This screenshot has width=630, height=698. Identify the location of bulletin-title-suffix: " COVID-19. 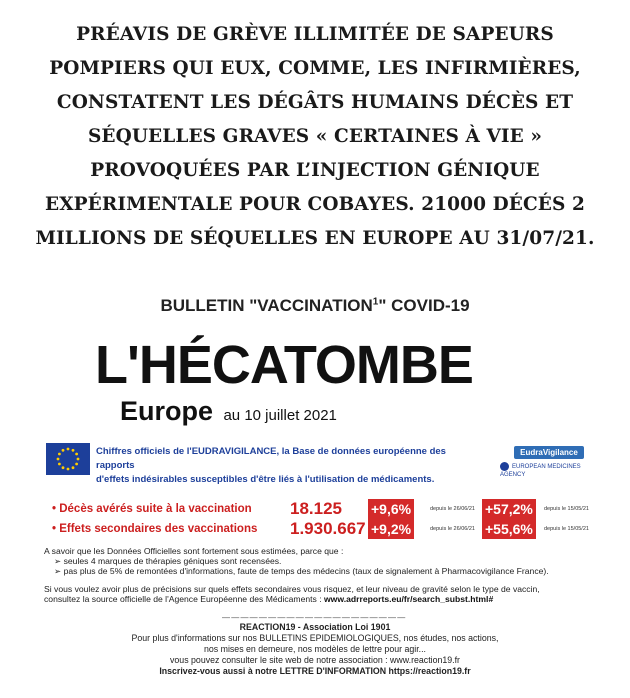
(424, 305).